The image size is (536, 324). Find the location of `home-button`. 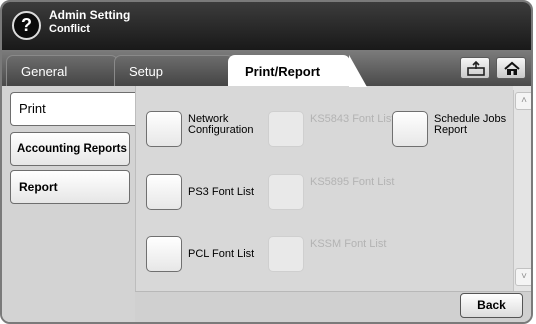

home-button is located at coordinates (511, 68).